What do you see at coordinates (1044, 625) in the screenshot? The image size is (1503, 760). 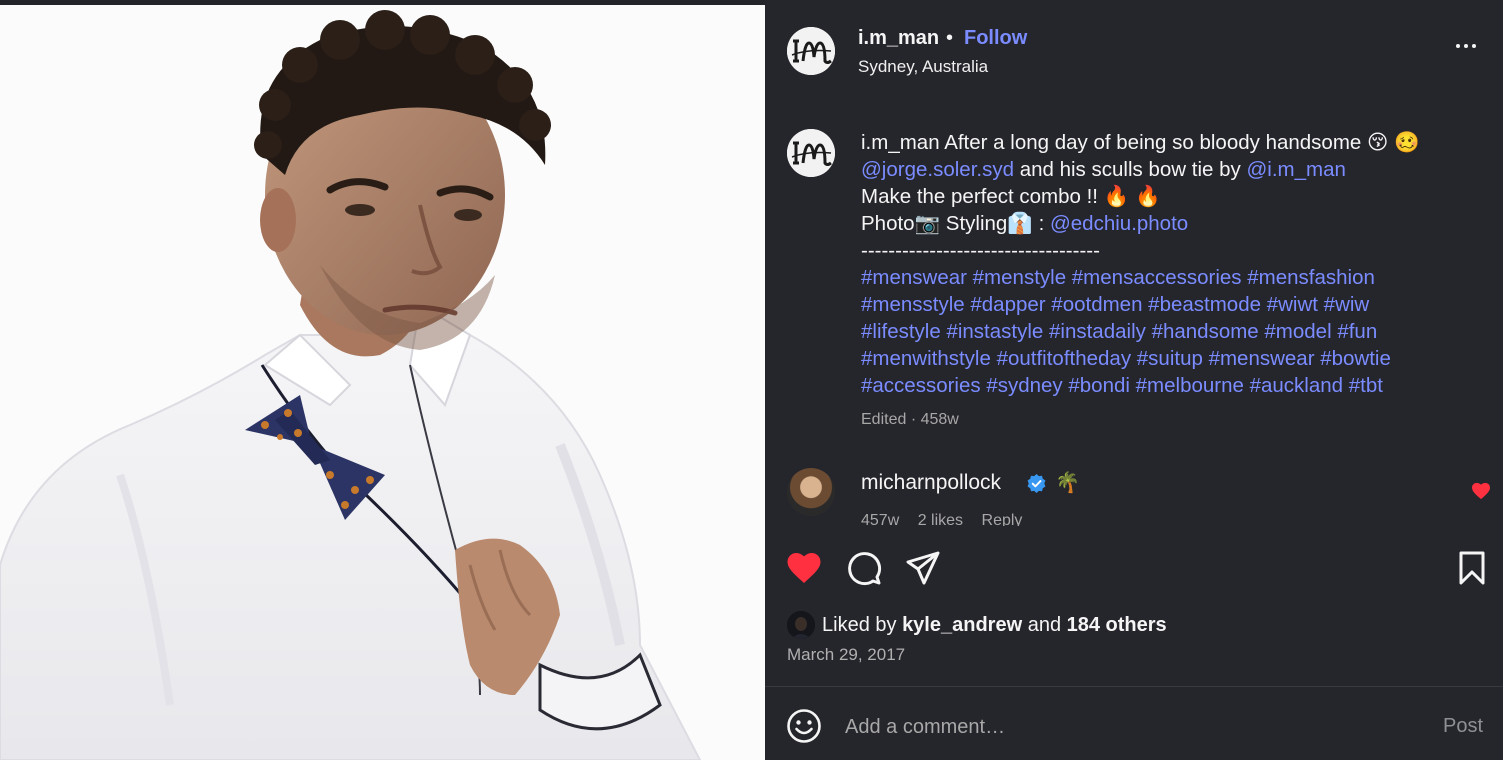 I see `likes-middle: and` at bounding box center [1044, 625].